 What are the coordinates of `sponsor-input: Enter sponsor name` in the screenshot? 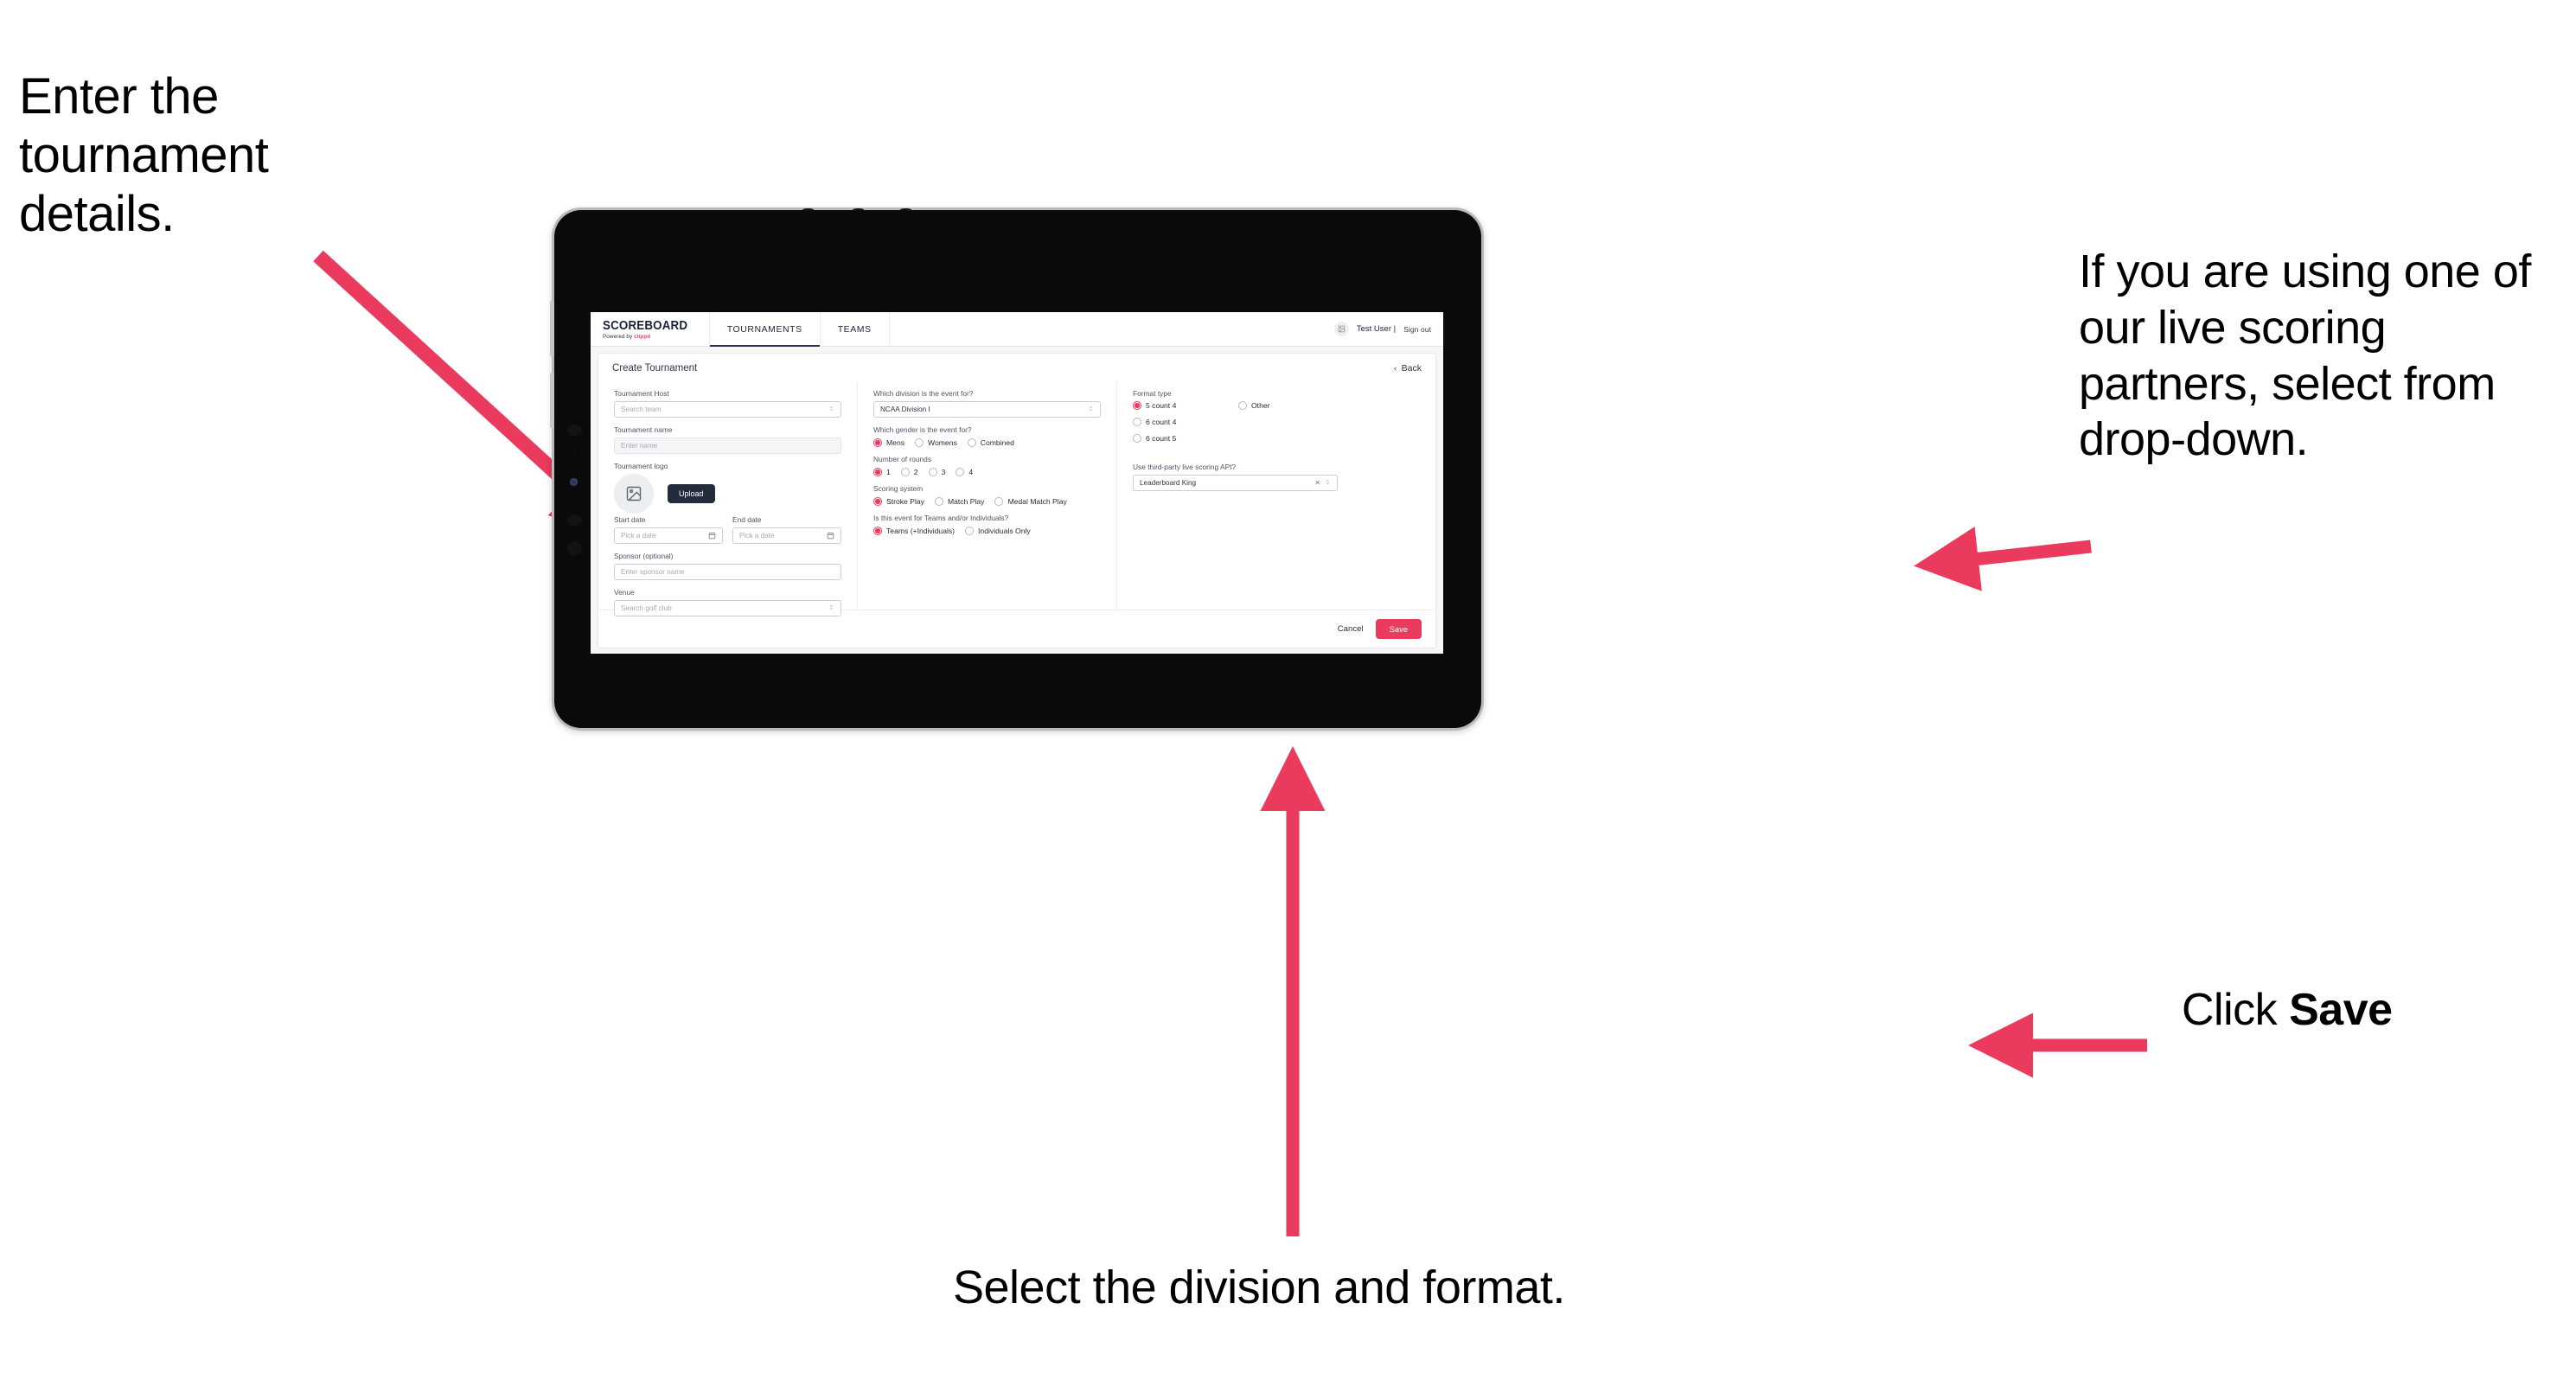 It's located at (728, 572).